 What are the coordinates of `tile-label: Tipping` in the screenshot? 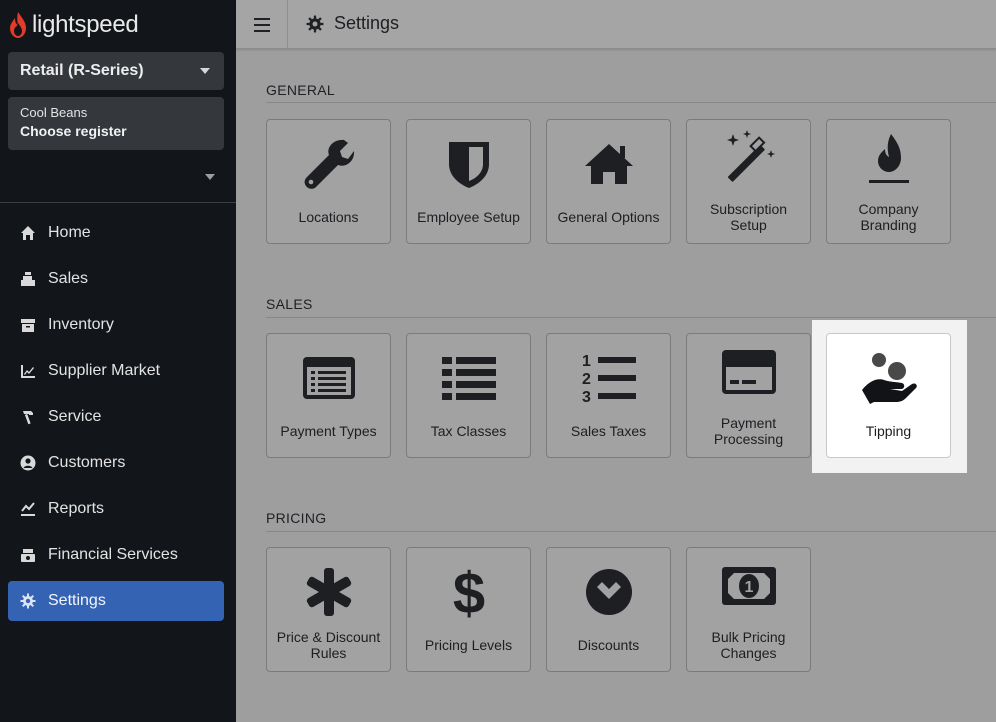 It's located at (888, 431).